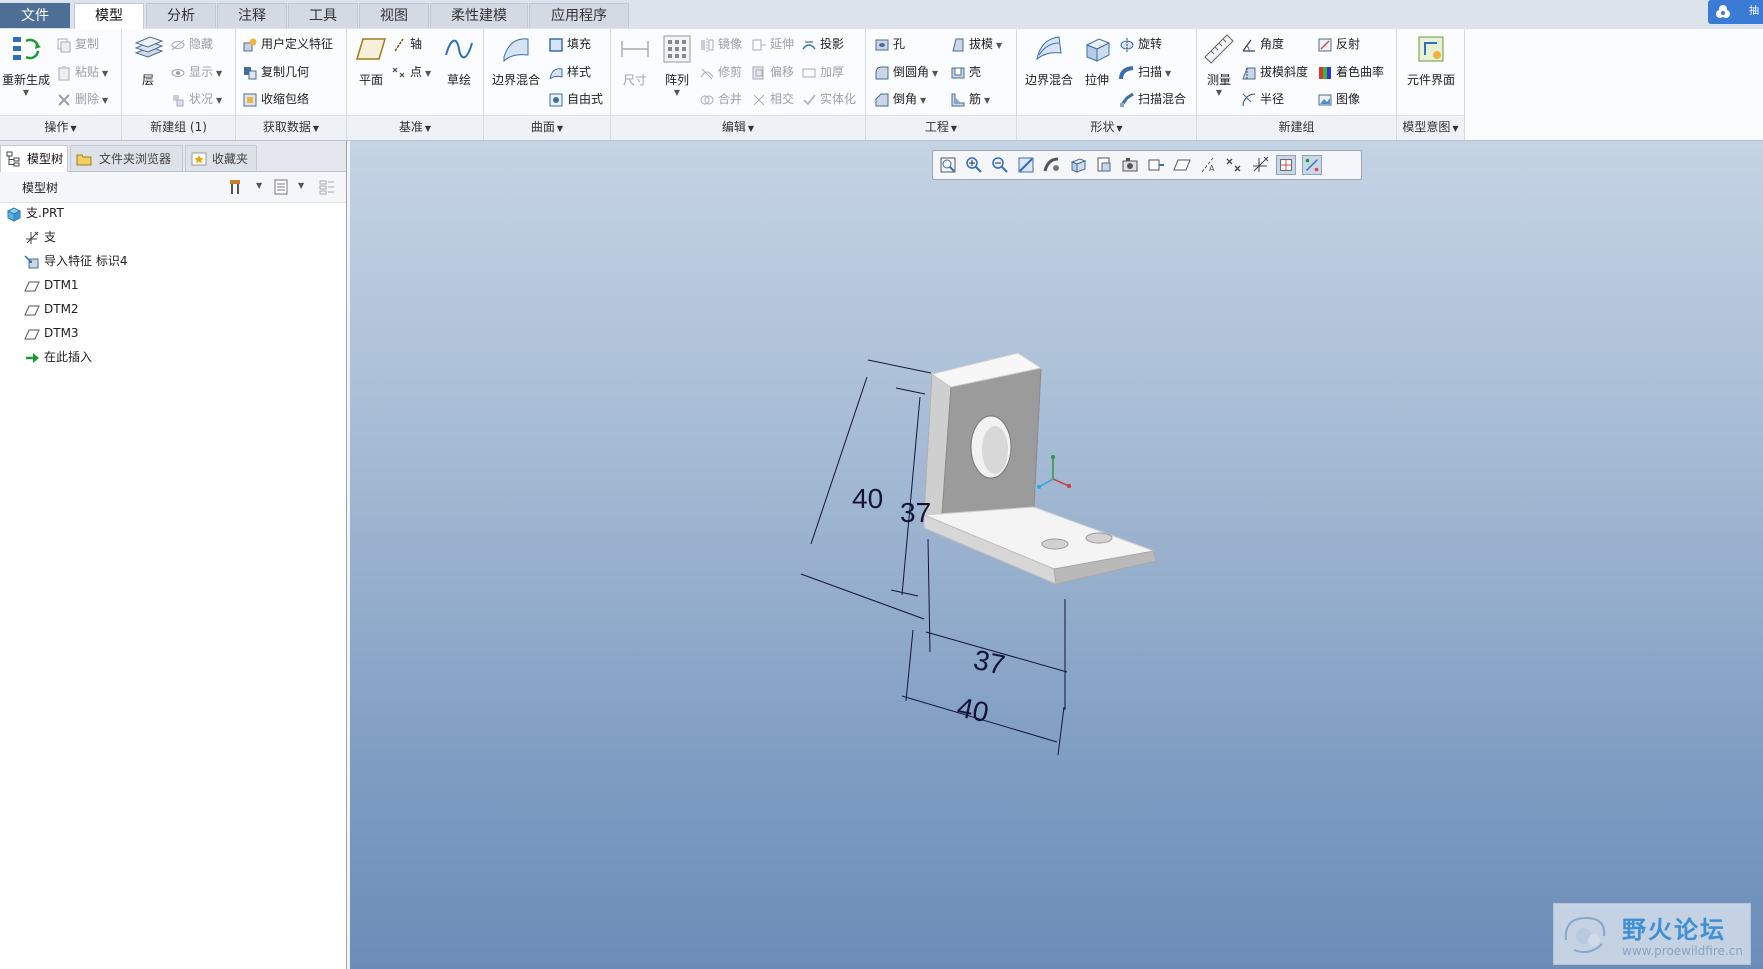  Describe the element at coordinates (34, 158) in the screenshot. I see `tab-model-tree: 模型树` at that location.